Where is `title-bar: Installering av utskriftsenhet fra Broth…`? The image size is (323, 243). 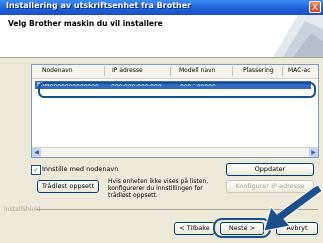
title-bar: Installering av utskriftsenhet fra Broth… is located at coordinates (161, 7).